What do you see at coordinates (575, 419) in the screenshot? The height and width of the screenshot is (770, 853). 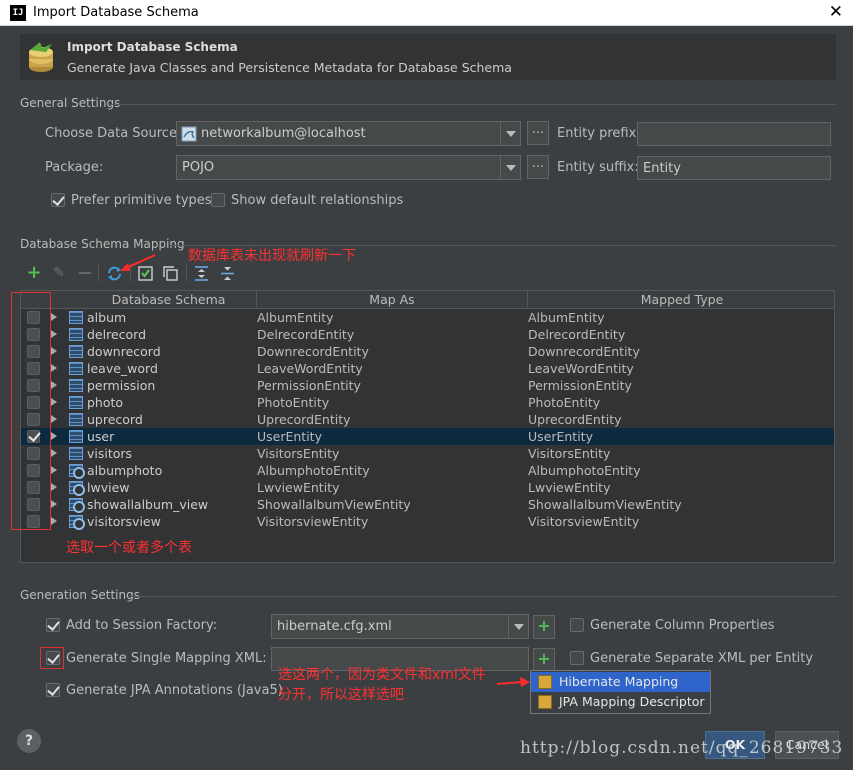 I see `row-mapped-type: UprecordEntity` at bounding box center [575, 419].